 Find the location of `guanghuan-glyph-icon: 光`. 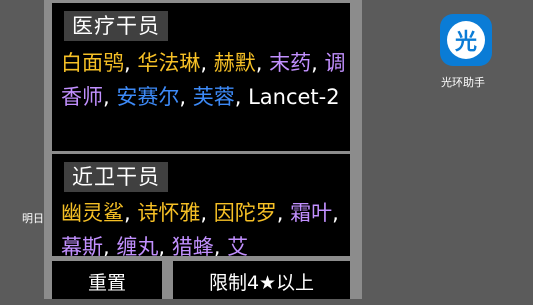

guanghuan-glyph-icon: 光 is located at coordinates (466, 40).